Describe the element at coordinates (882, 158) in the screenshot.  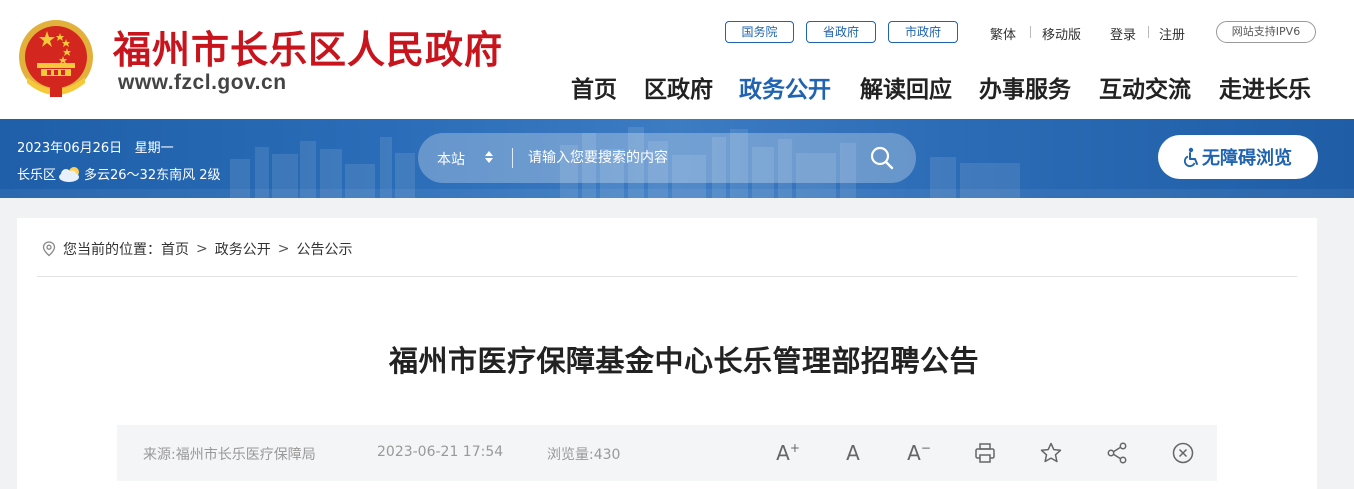
I see `search-icon` at that location.